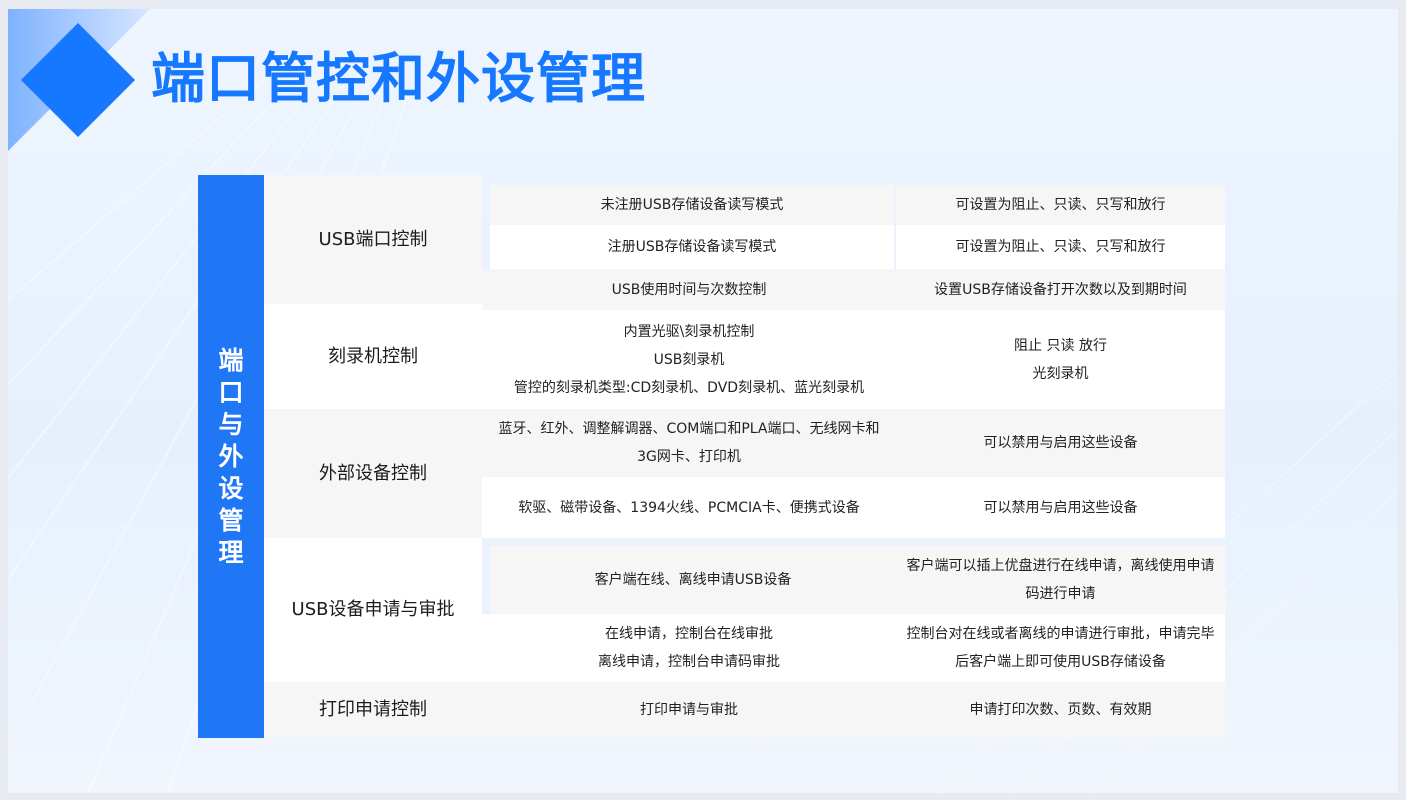 The image size is (1406, 800). I want to click on desc-text: 客户端可以插上优盘进行在线申请，离线使用申请码进行申请, so click(1060, 580).